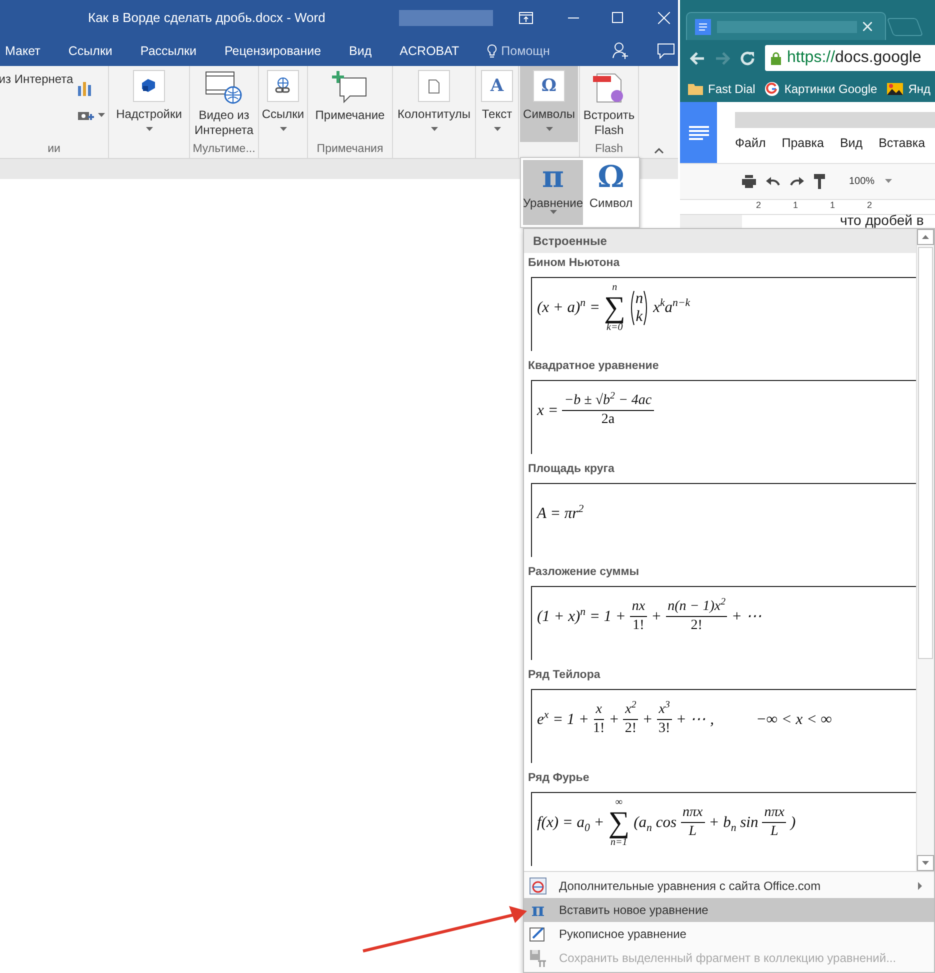 Image resolution: width=935 pixels, height=973 pixels. I want to click on ribbon-button: Видео из Интернета, so click(224, 104).